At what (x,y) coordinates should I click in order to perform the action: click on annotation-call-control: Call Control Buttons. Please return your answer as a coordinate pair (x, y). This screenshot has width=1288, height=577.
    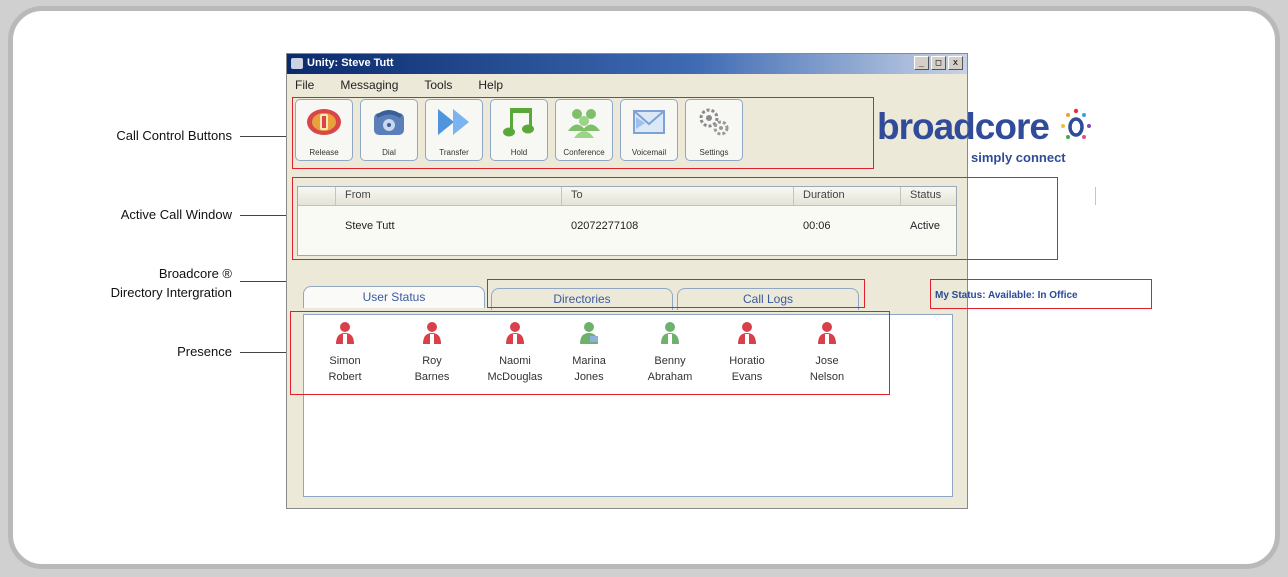
    Looking at the image, I should click on (174, 135).